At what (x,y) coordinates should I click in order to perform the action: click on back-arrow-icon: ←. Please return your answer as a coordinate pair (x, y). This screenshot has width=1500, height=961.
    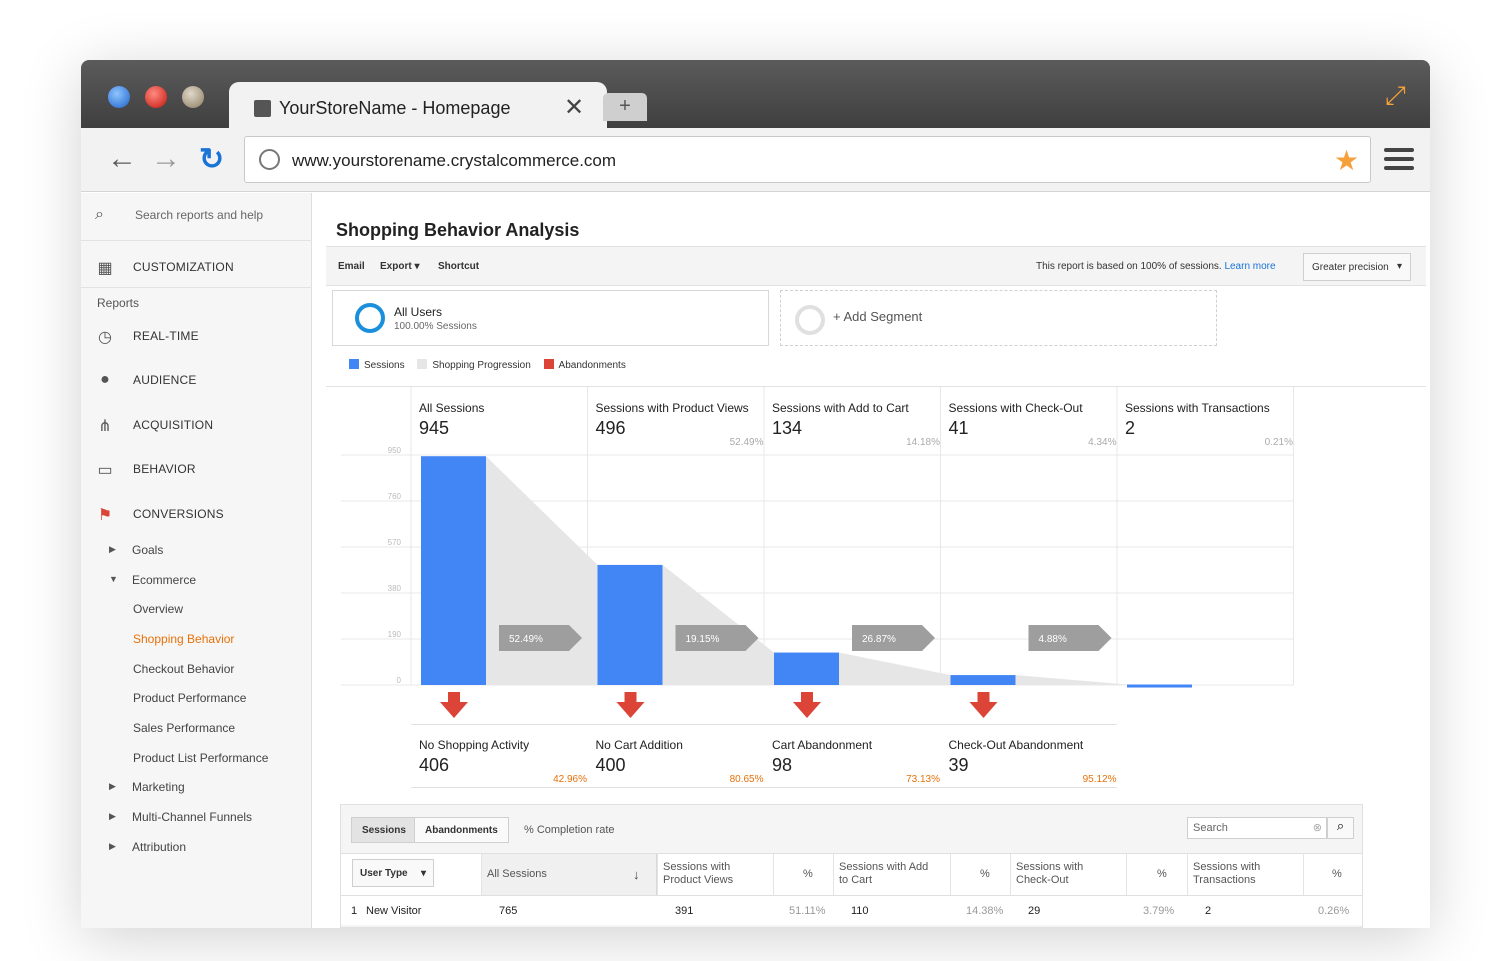
    Looking at the image, I should click on (122, 159).